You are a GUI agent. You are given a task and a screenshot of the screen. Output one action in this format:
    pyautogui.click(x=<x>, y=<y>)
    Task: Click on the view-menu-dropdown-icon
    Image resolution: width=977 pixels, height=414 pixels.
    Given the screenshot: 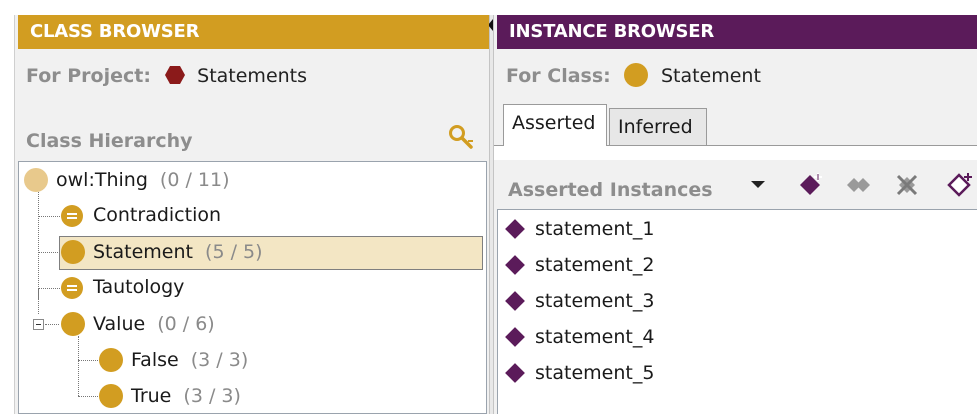 What is the action you would take?
    pyautogui.click(x=758, y=185)
    